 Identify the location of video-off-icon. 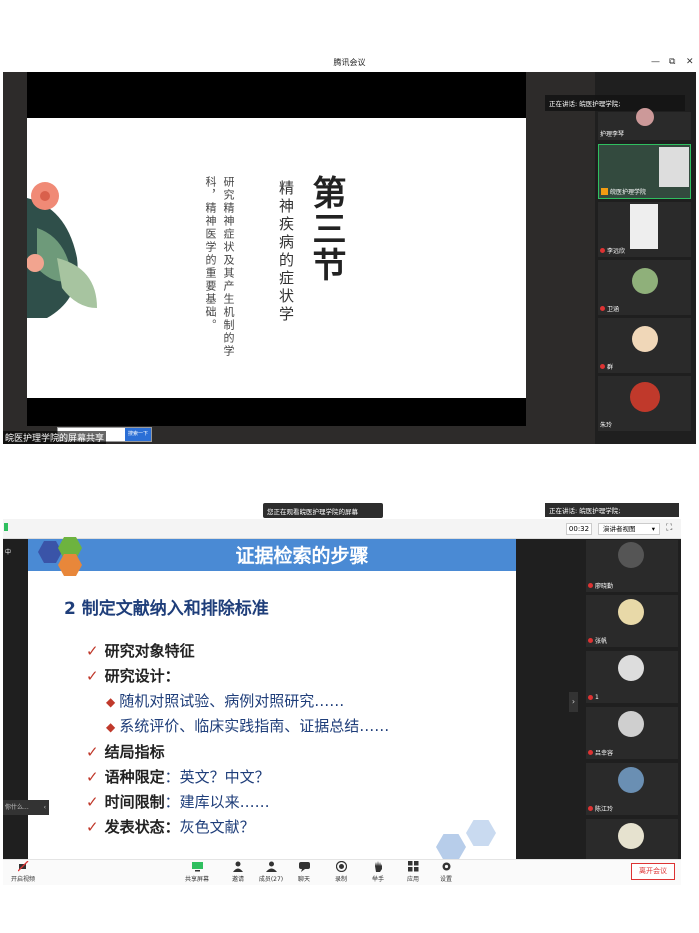
(22, 866).